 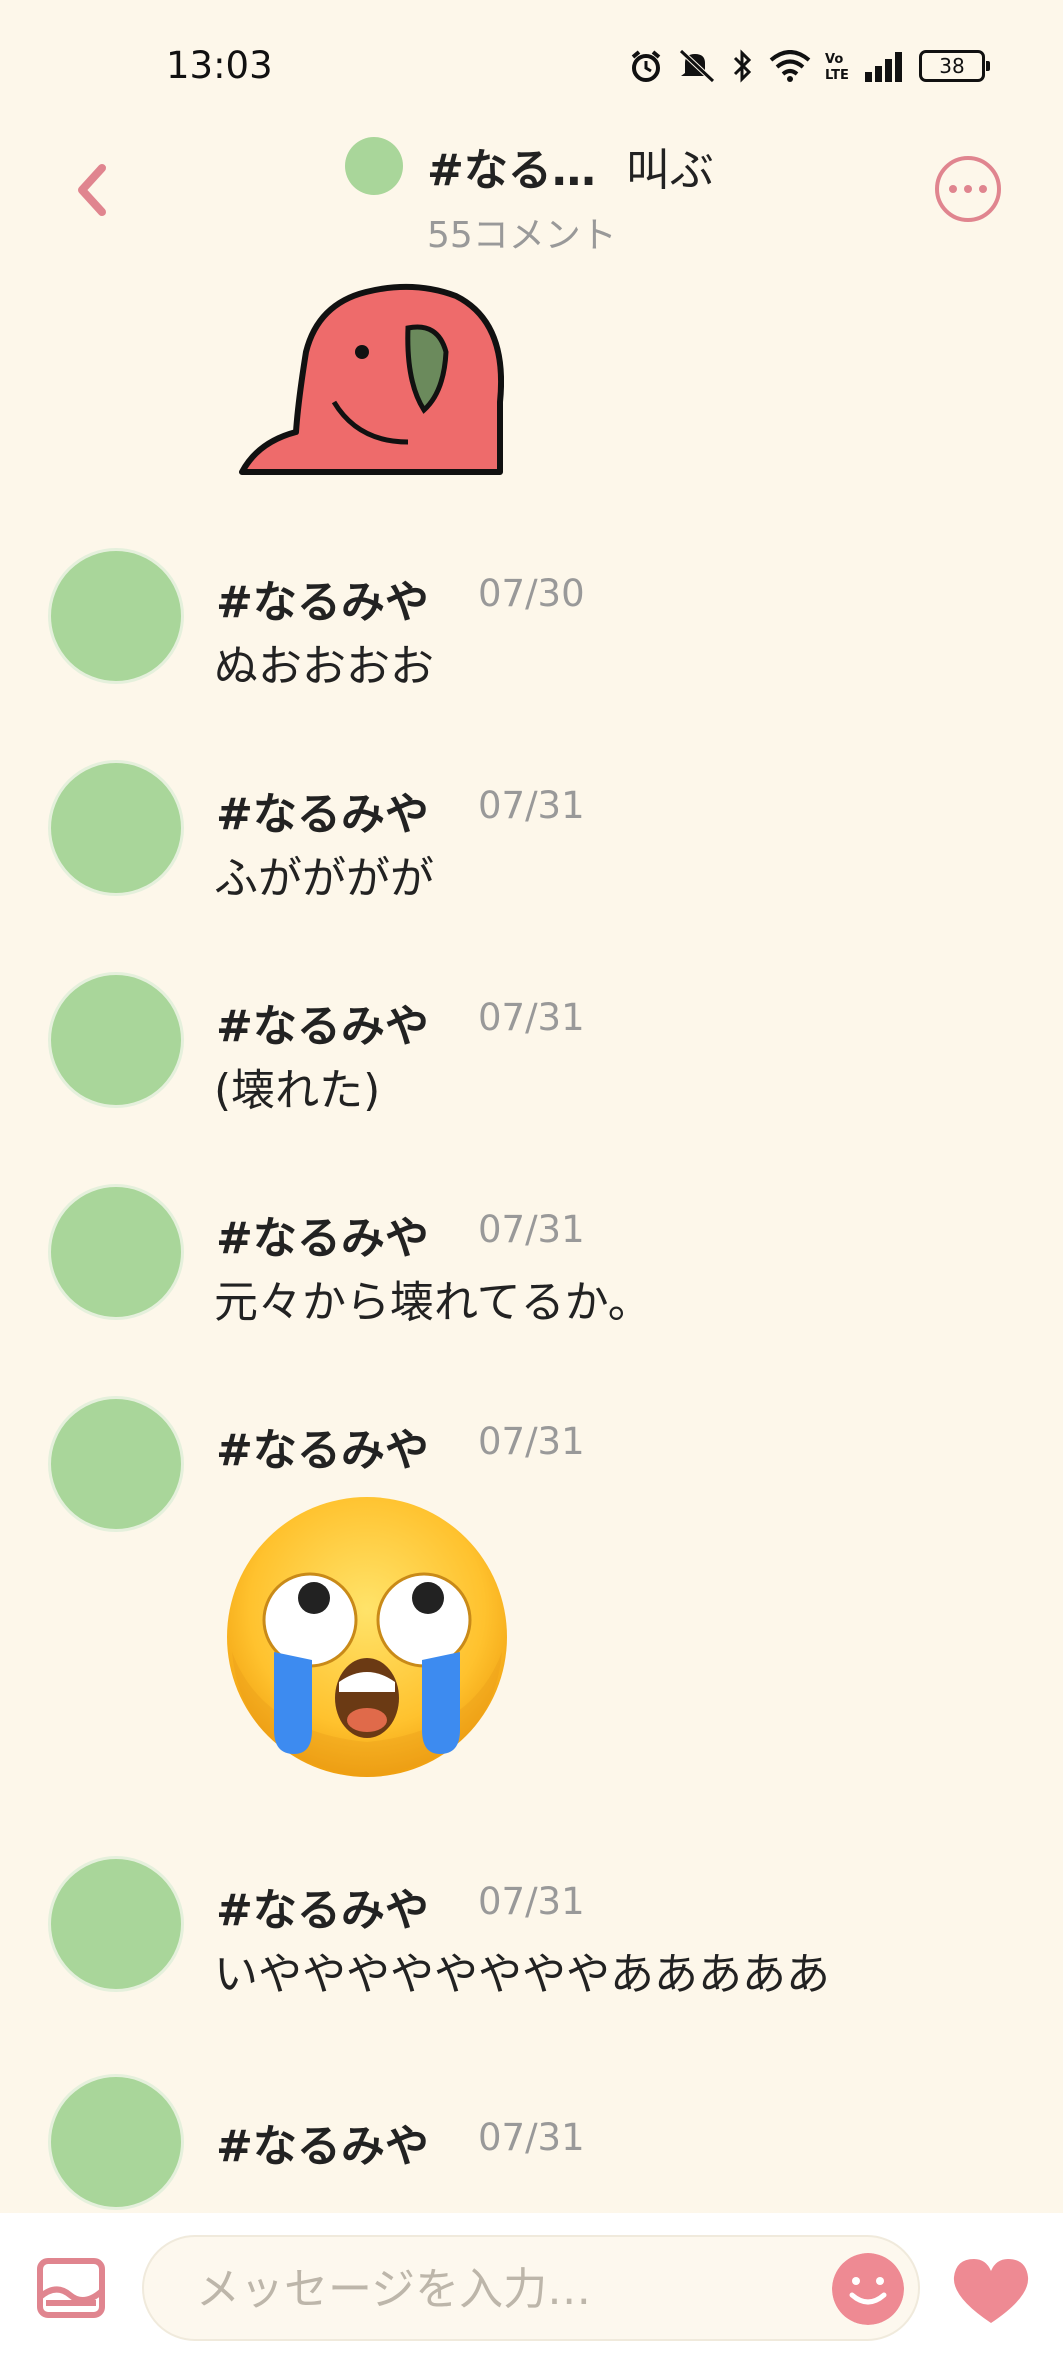 What do you see at coordinates (476, 2289) in the screenshot?
I see `message-input` at bounding box center [476, 2289].